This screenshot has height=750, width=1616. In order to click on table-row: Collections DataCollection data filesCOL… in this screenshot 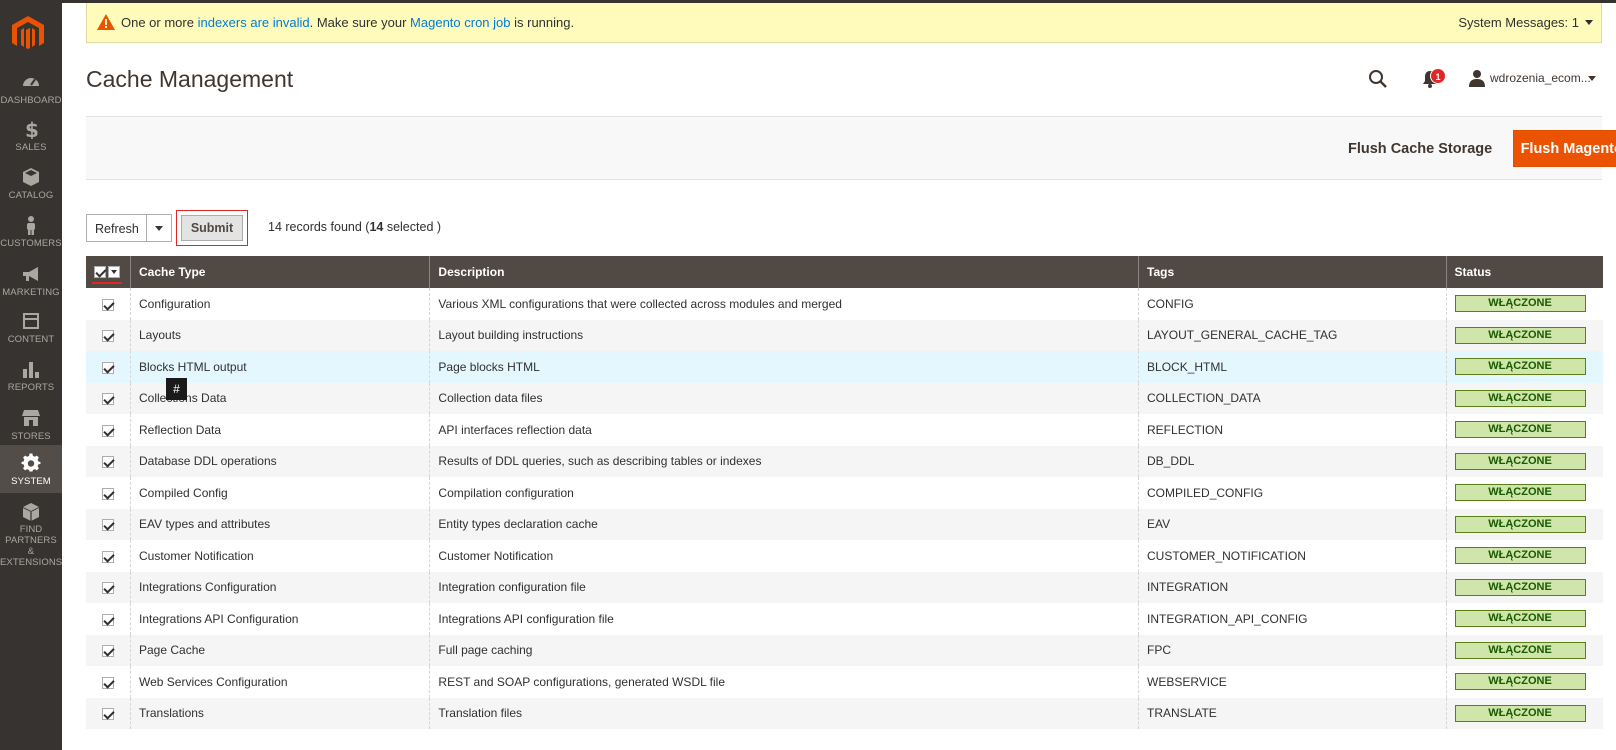, I will do `click(844, 398)`.